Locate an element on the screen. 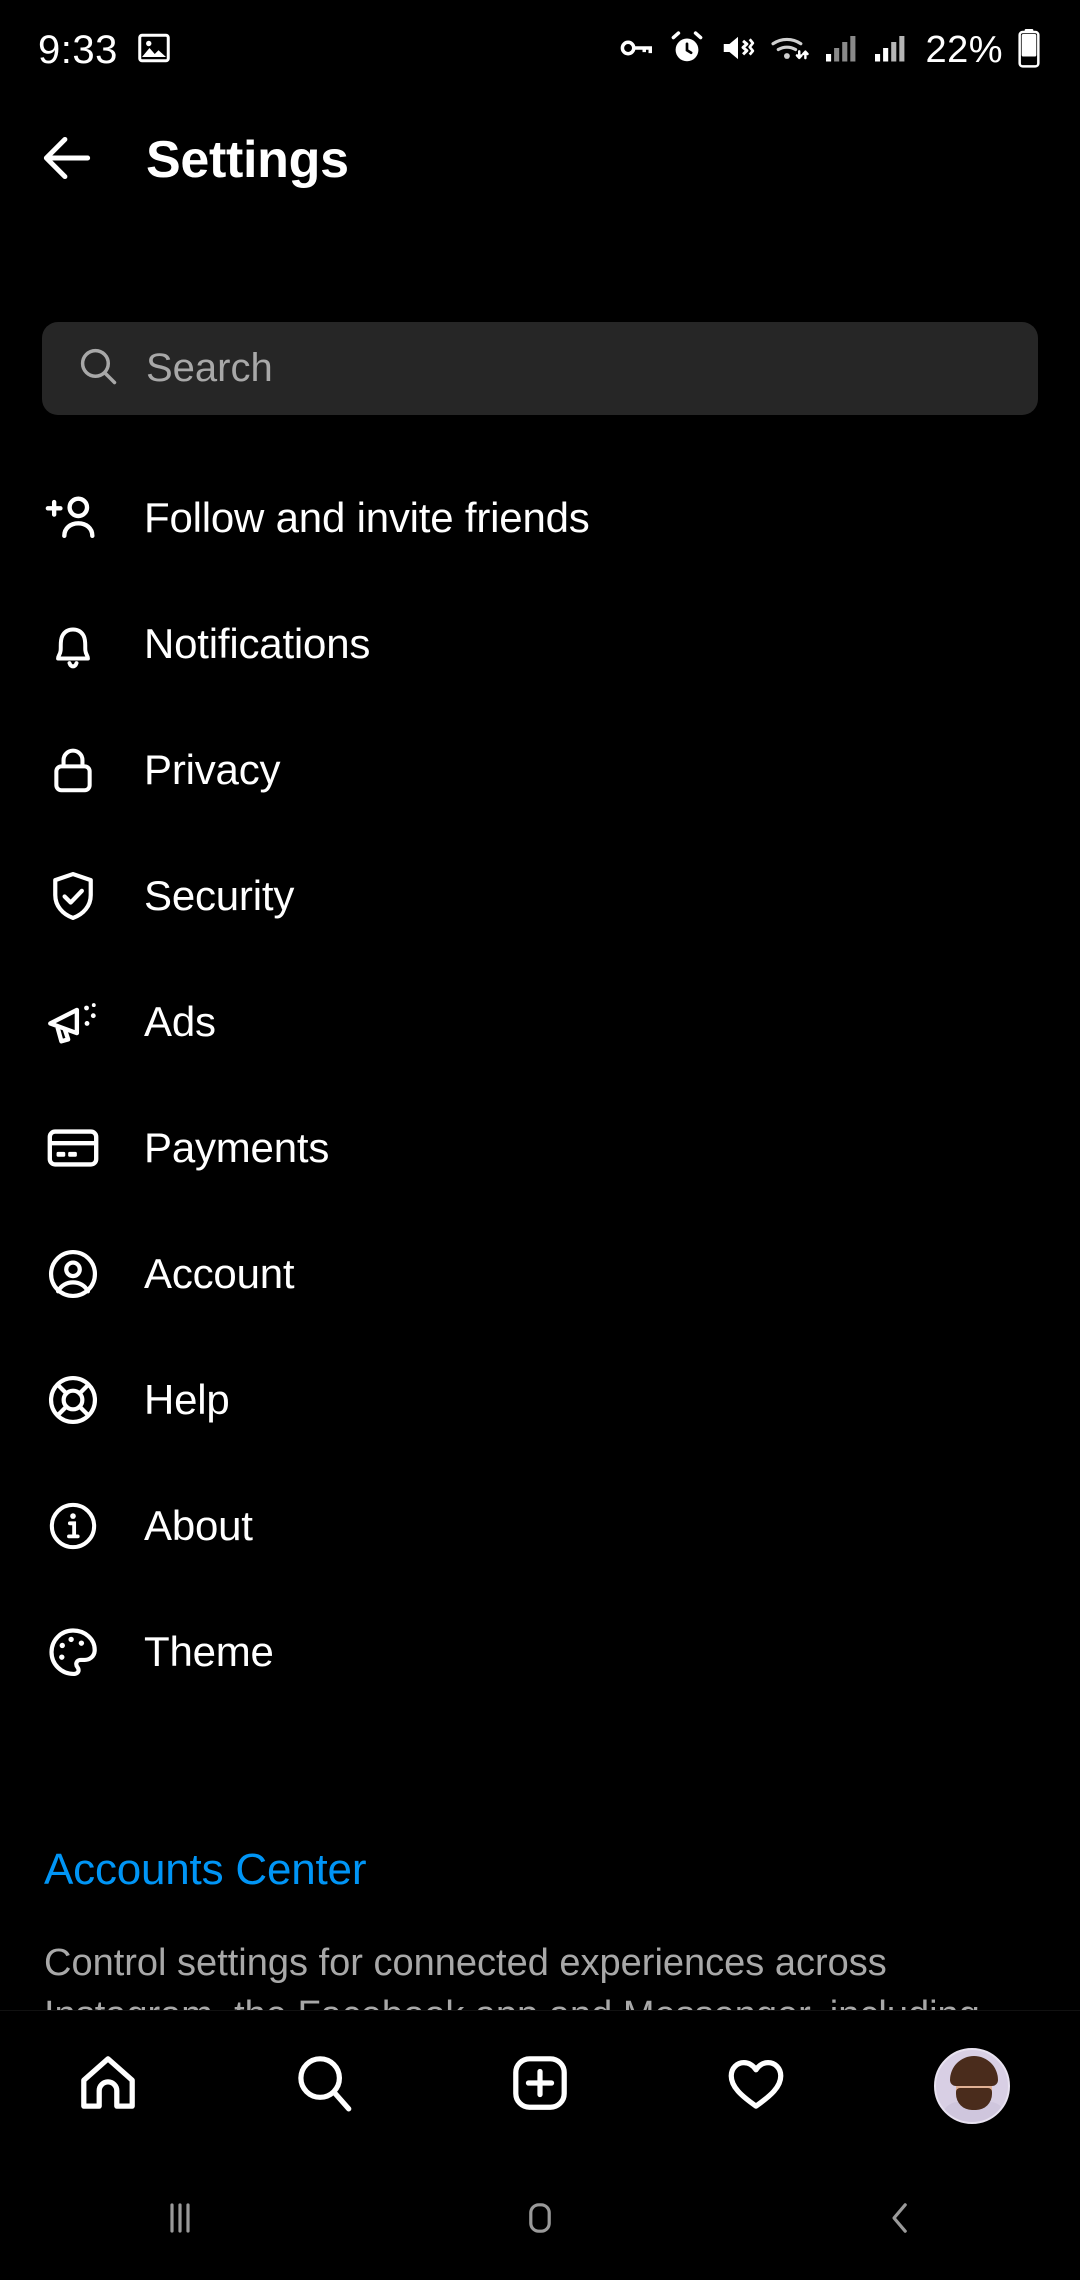 Image resolution: width=1080 pixels, height=2280 pixels. heart-icon is located at coordinates (756, 2085).